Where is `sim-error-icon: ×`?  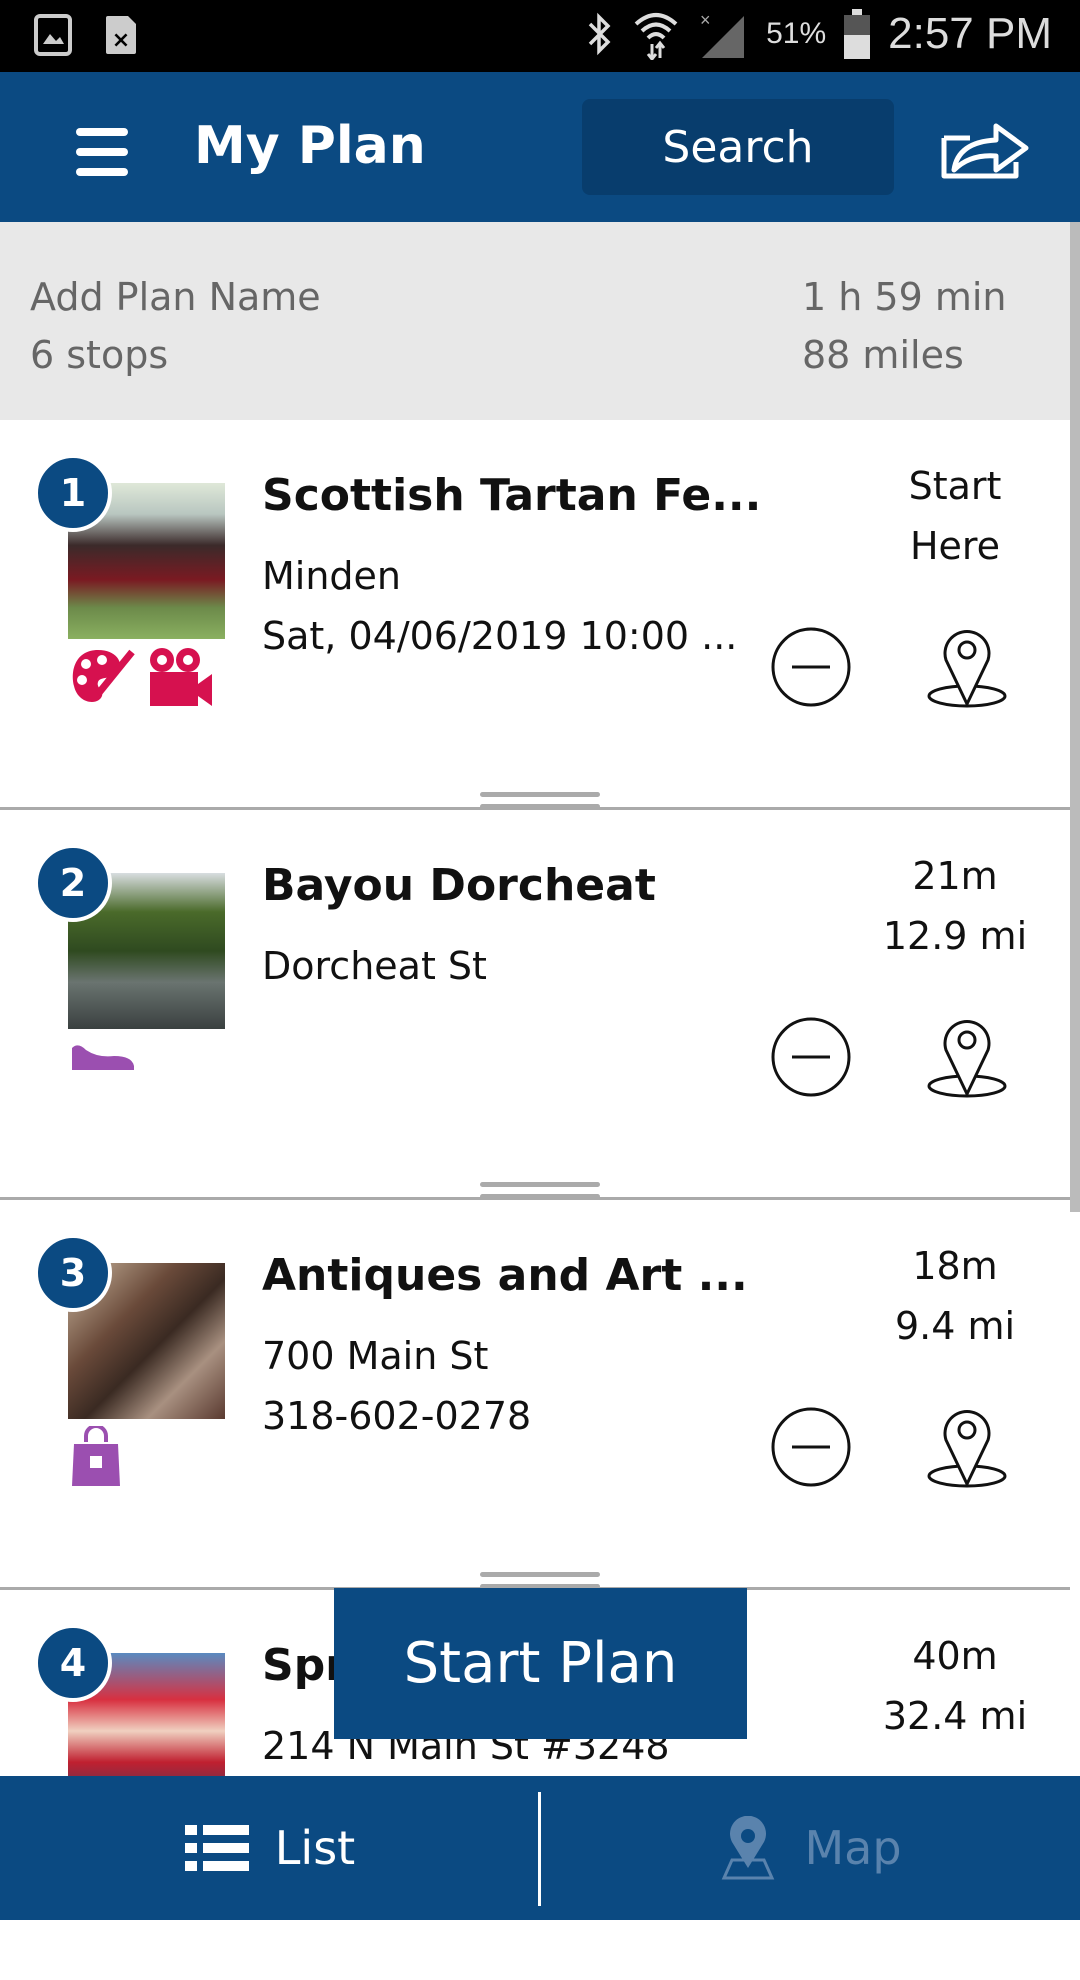 sim-error-icon: × is located at coordinates (121, 35).